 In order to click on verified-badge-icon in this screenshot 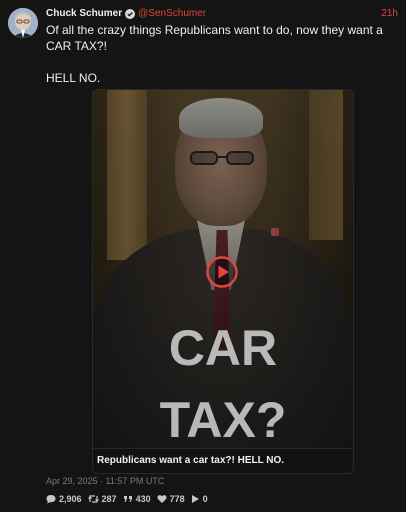, I will do `click(130, 14)`.